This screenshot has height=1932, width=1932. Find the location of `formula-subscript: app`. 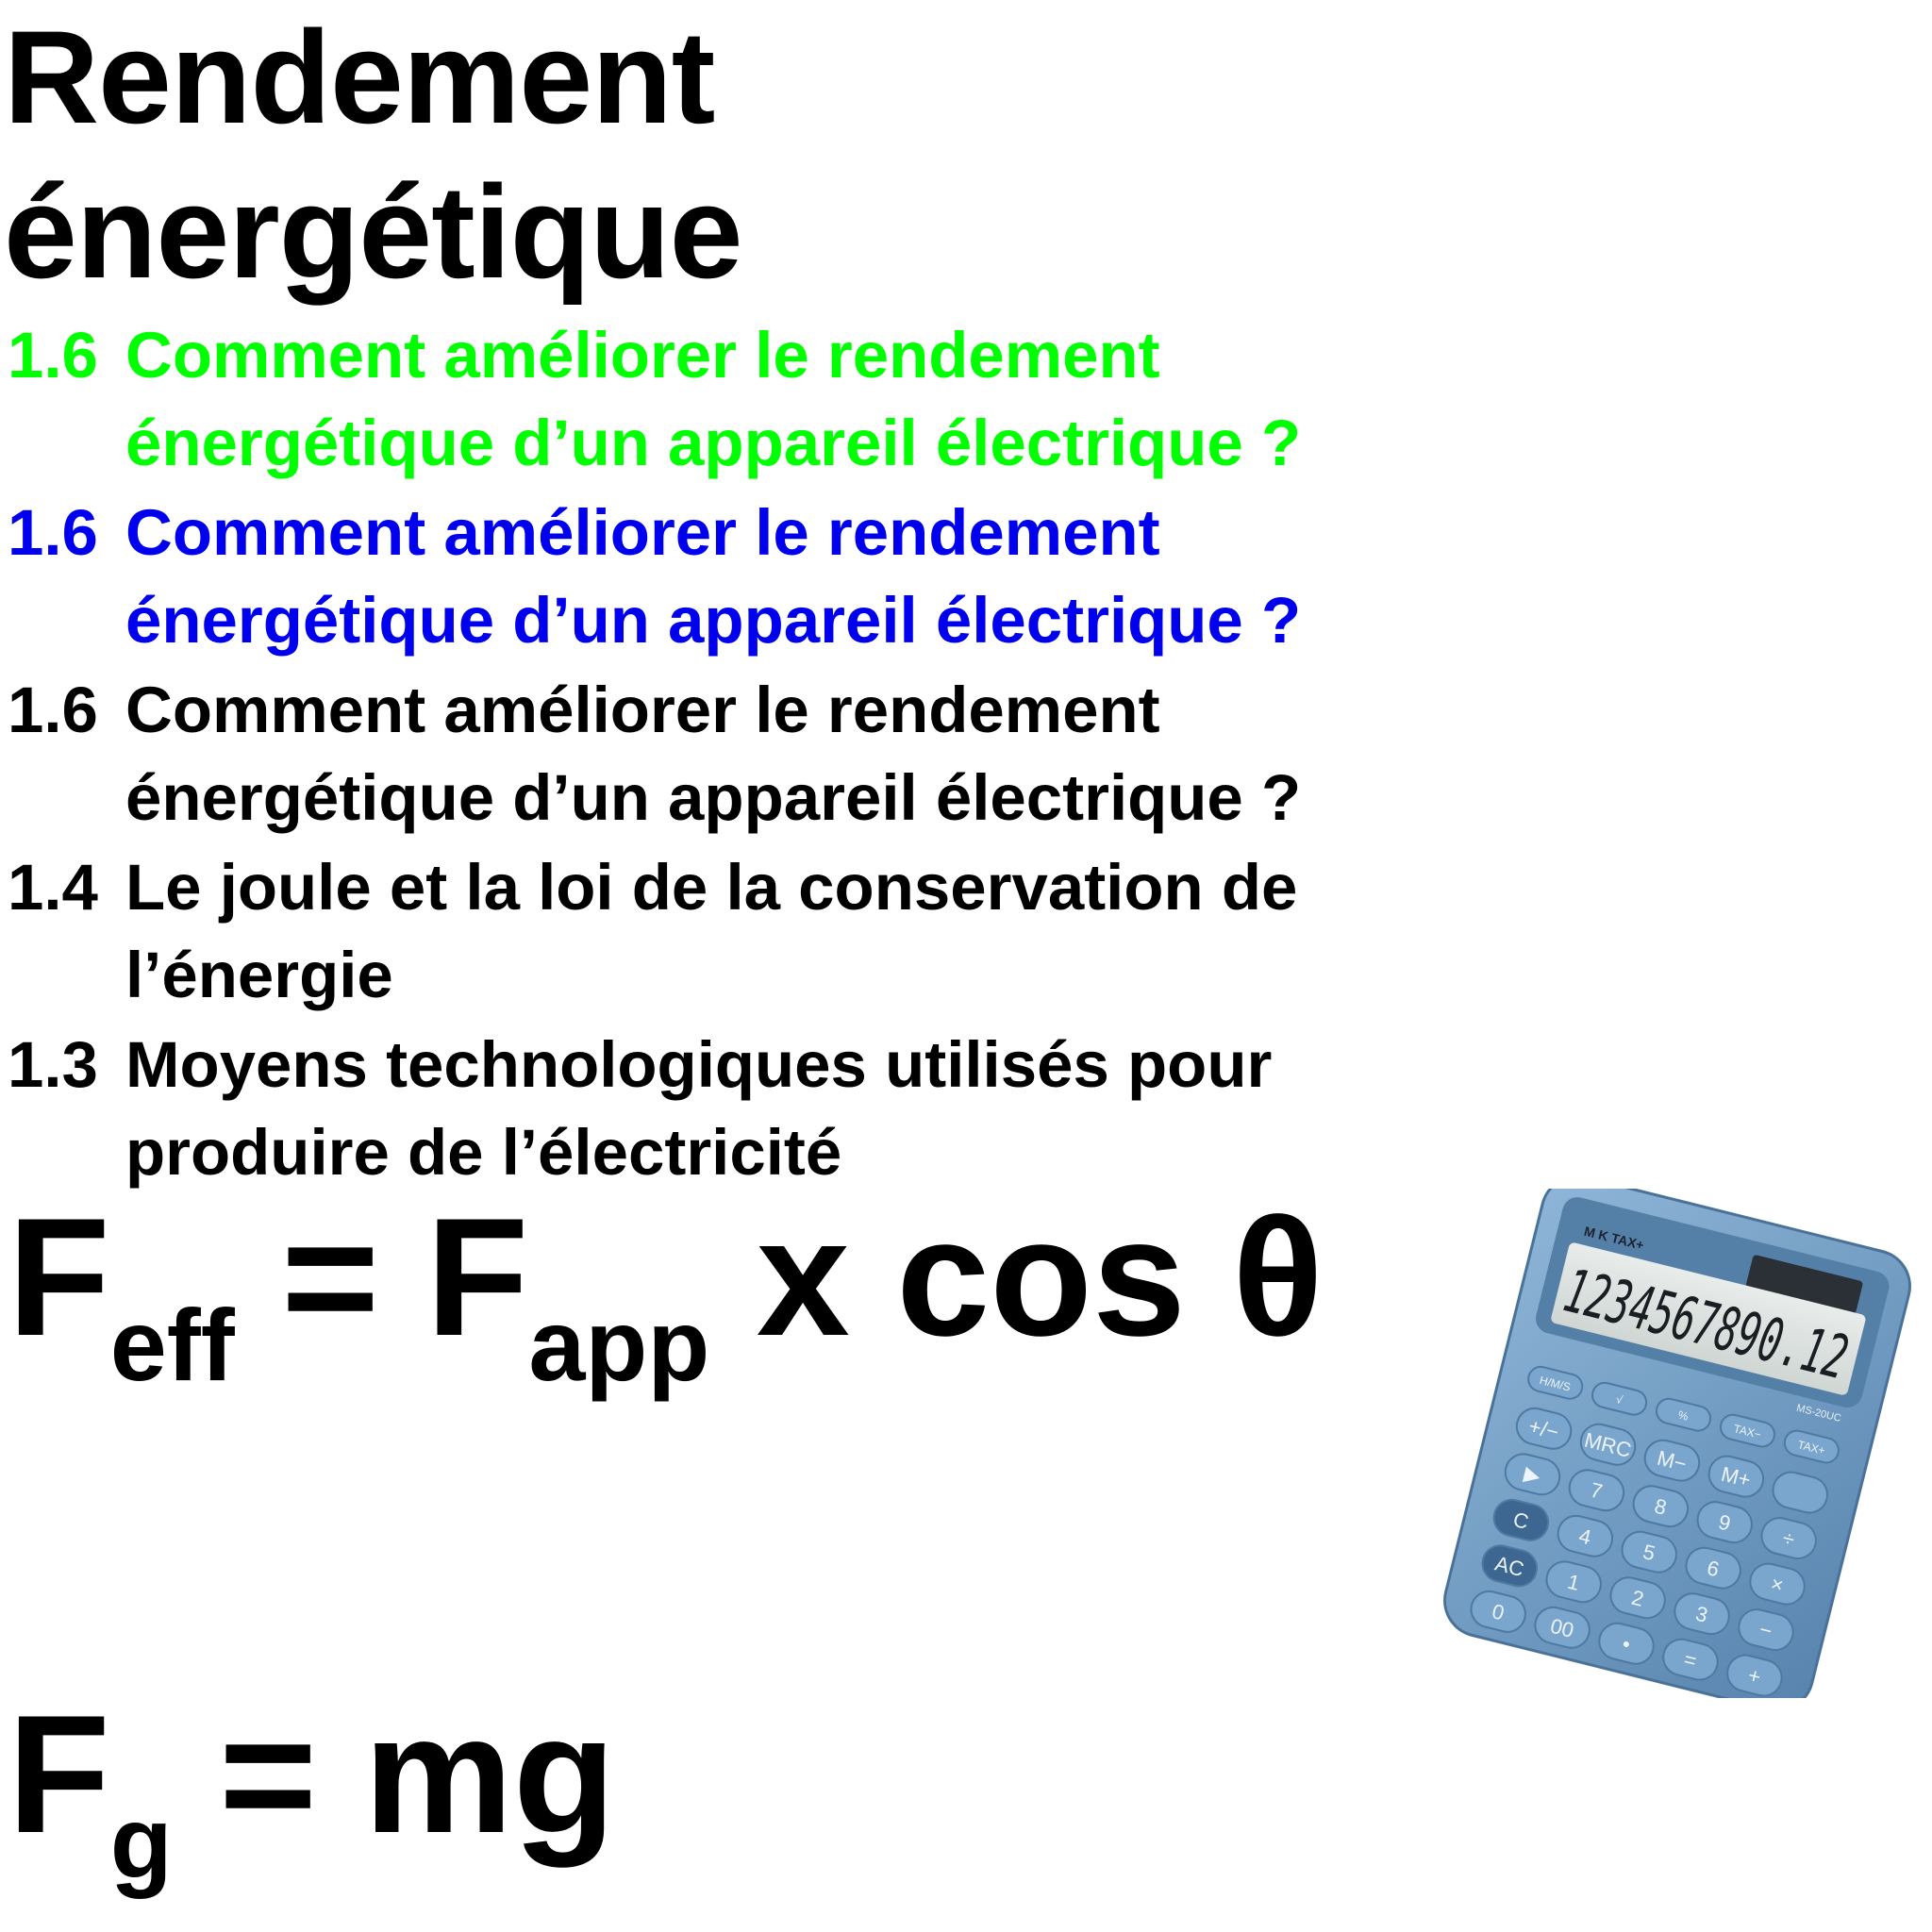

formula-subscript: app is located at coordinates (619, 1345).